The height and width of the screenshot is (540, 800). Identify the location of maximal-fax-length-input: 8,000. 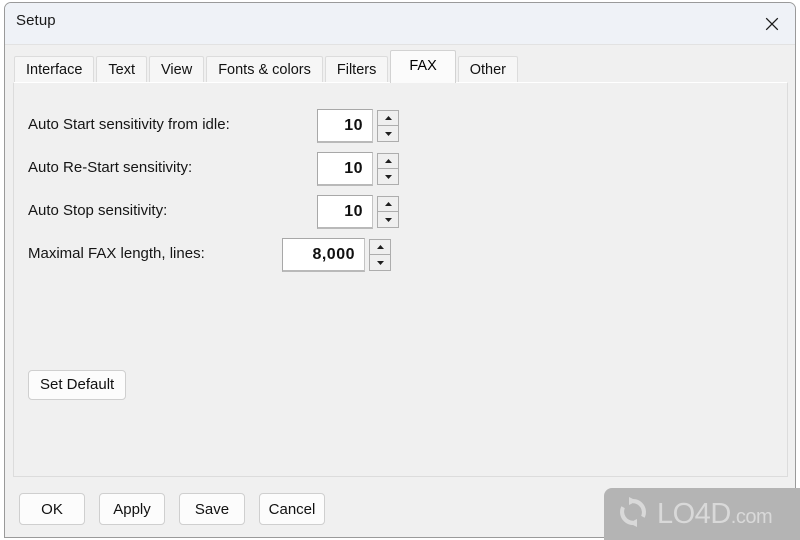
(323, 255).